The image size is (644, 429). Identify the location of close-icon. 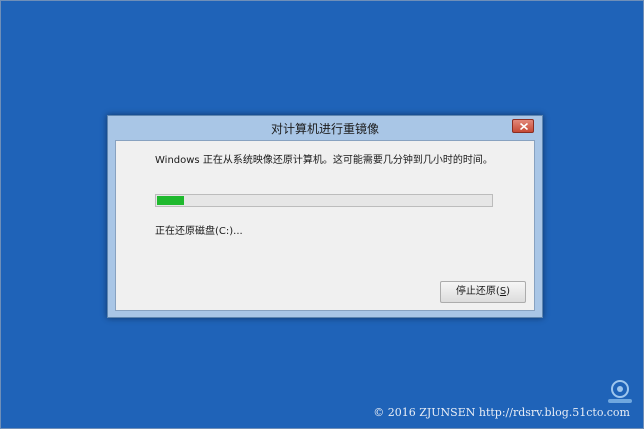
(524, 126).